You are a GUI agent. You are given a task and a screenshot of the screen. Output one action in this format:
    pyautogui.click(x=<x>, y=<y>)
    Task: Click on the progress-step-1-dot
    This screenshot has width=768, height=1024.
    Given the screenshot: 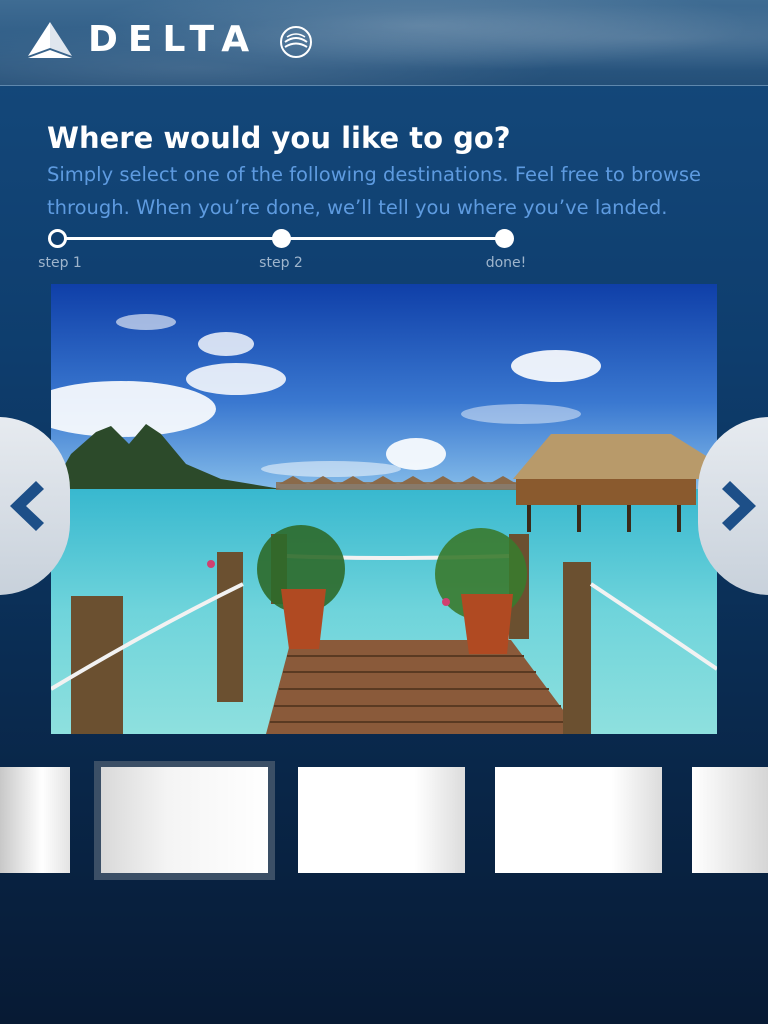 What is the action you would take?
    pyautogui.click(x=57, y=238)
    